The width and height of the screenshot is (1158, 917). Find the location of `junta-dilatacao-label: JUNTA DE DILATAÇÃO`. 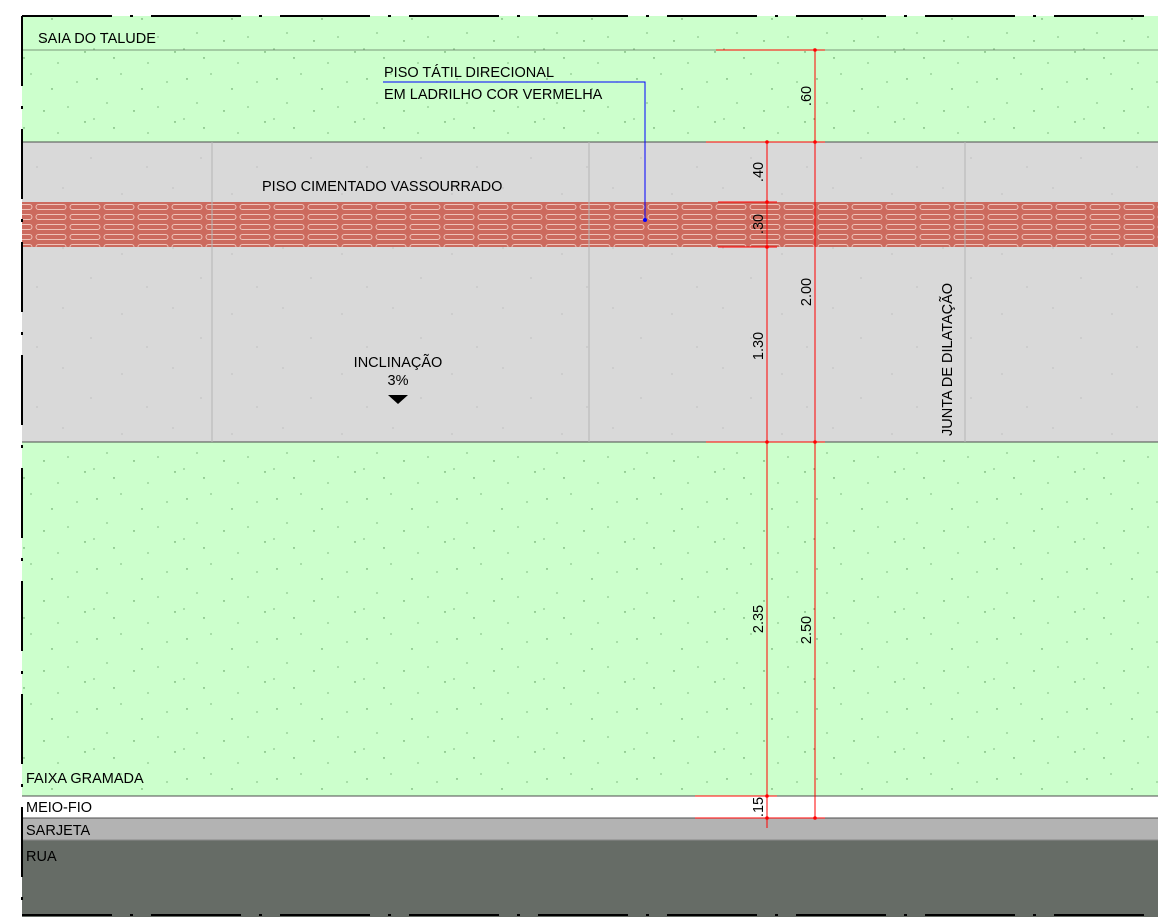

junta-dilatacao-label: JUNTA DE DILATAÇÃO is located at coordinates (947, 359).